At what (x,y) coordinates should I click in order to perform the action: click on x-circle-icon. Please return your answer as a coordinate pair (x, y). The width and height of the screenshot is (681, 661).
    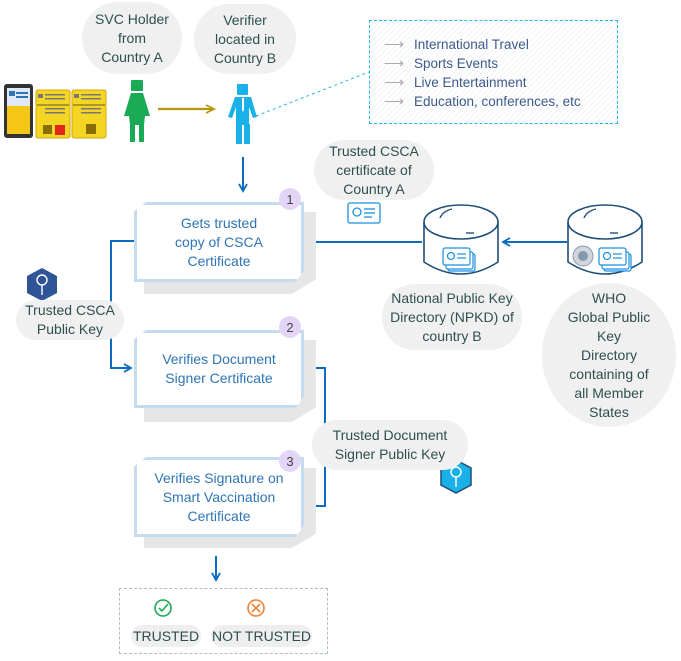
    Looking at the image, I should click on (256, 608).